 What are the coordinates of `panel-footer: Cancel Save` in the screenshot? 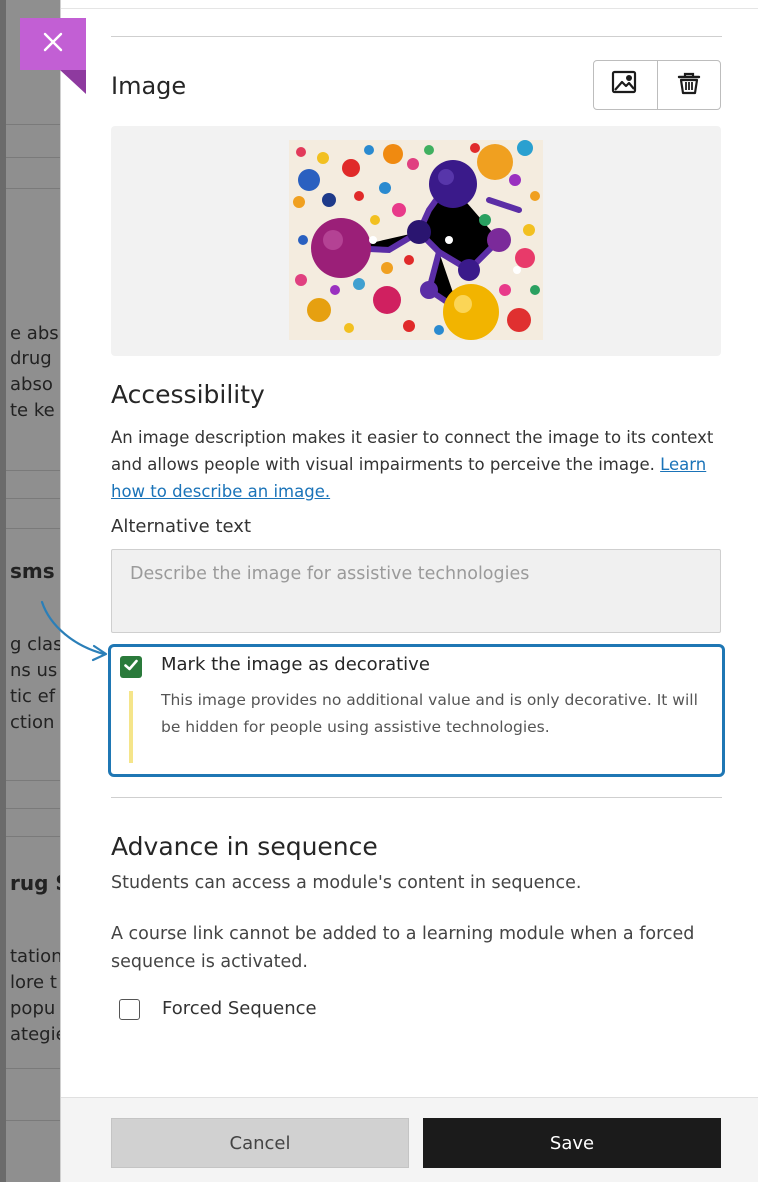 It's located at (409, 1139).